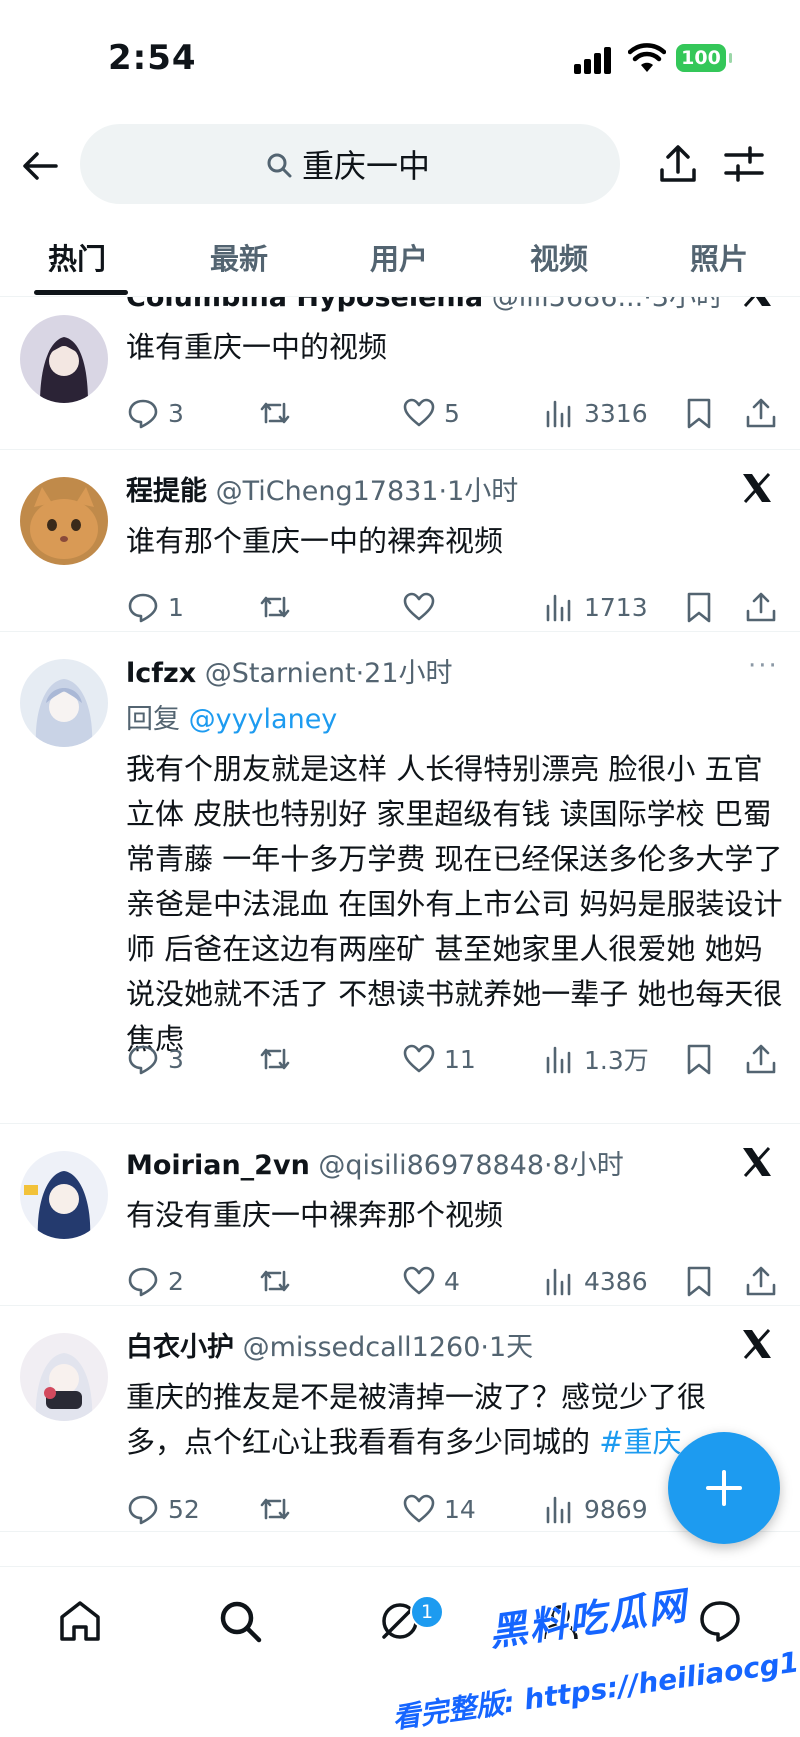 Image resolution: width=800 pixels, height=1737 pixels. I want to click on reply-button: 52, so click(163, 1509).